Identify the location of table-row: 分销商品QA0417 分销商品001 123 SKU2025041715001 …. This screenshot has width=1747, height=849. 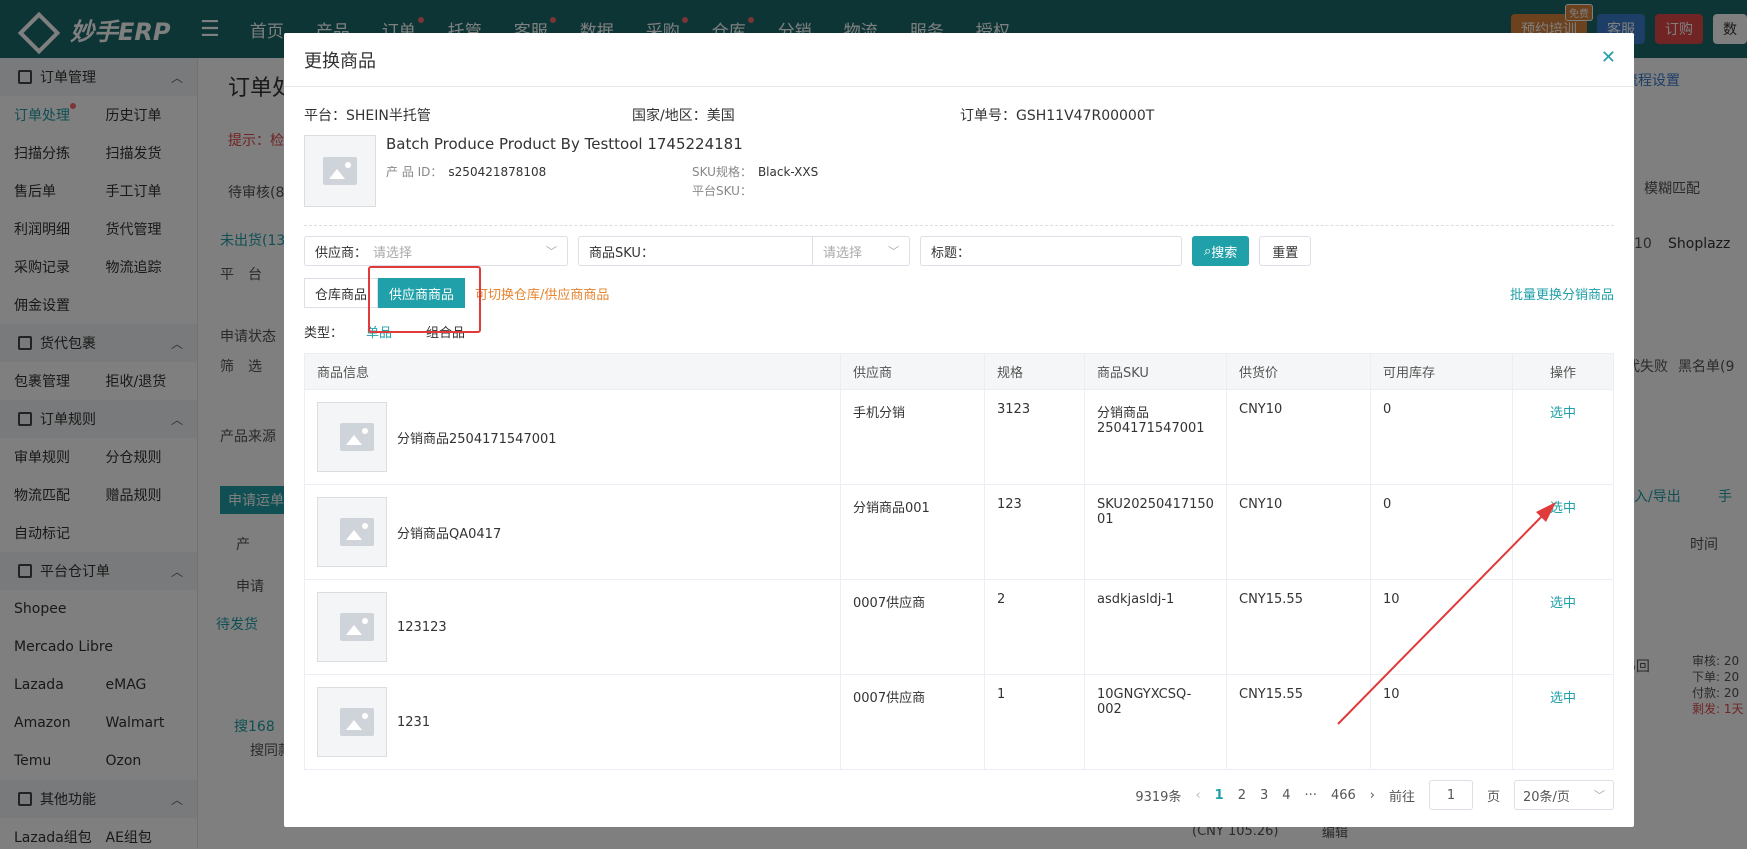
(959, 532).